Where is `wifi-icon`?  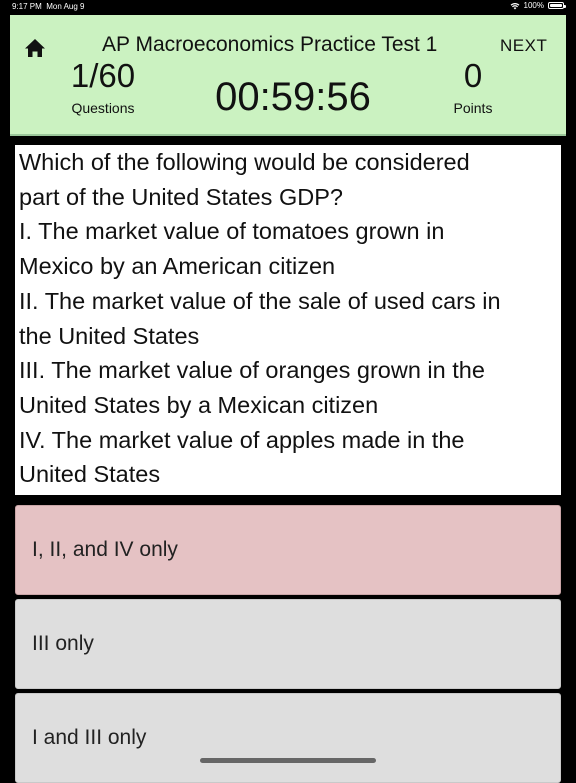
wifi-icon is located at coordinates (514, 5).